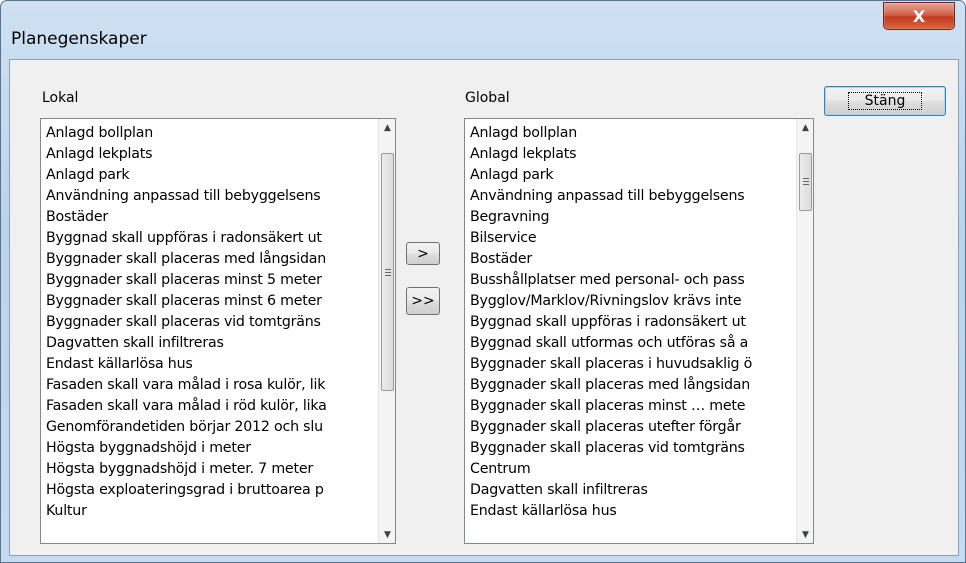 This screenshot has width=966, height=563. What do you see at coordinates (631, 469) in the screenshot?
I see `list-item: Centrum` at bounding box center [631, 469].